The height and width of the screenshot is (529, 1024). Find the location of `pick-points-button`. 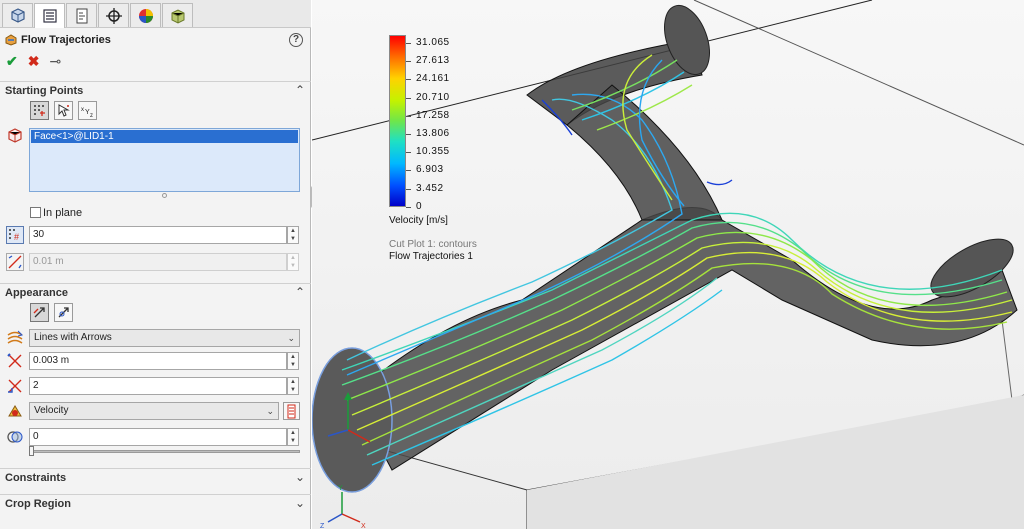

pick-points-button is located at coordinates (63, 110).